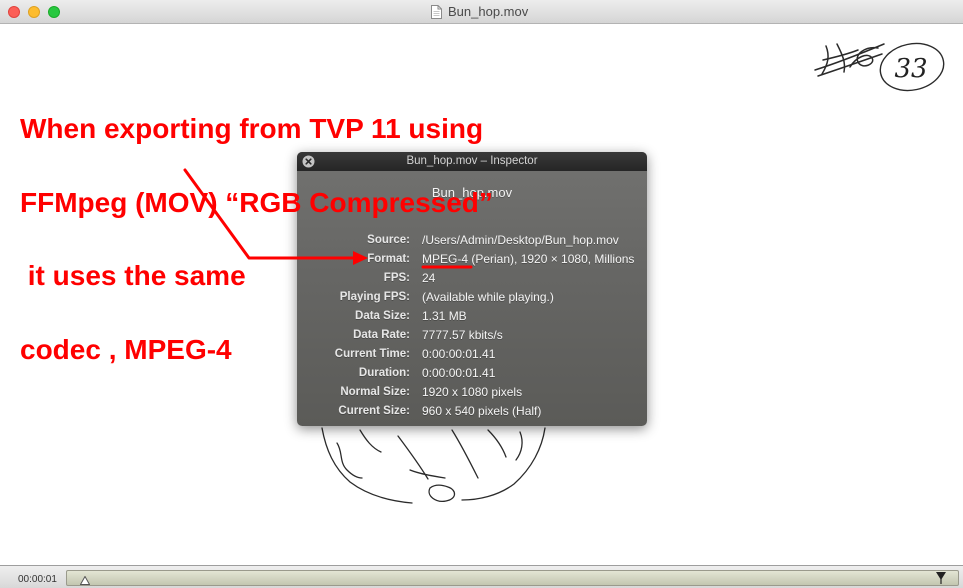  Describe the element at coordinates (54, 12) in the screenshot. I see `zoom-window-button` at that location.